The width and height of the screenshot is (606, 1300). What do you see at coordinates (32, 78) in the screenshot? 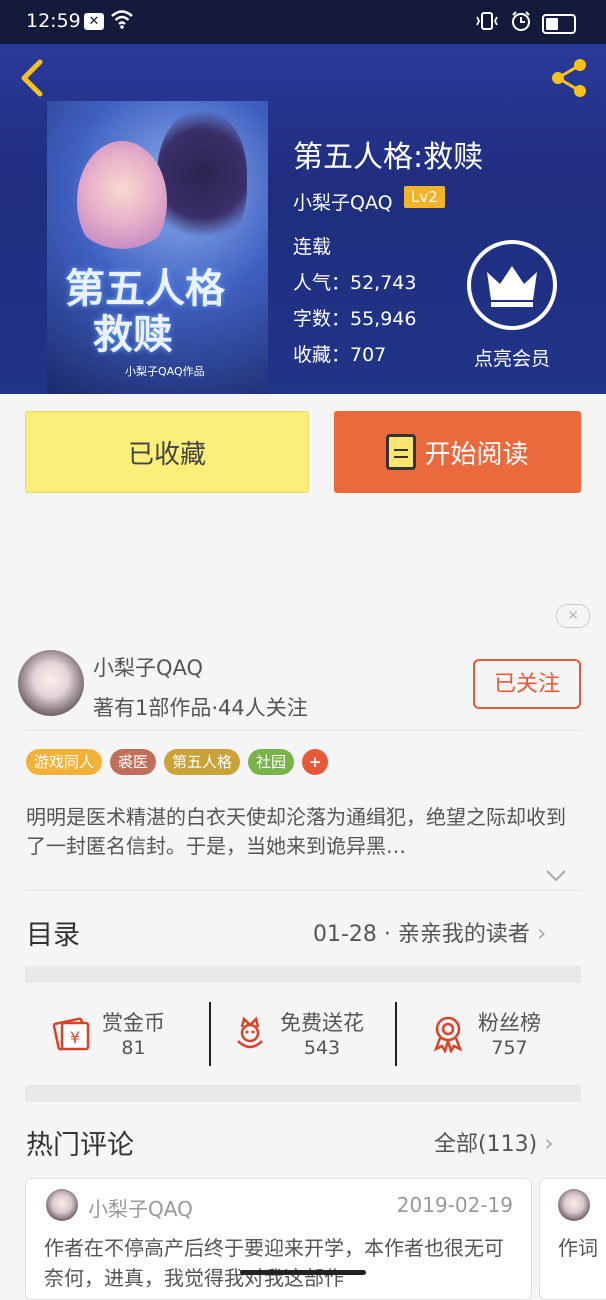
I see `back-arrow-icon` at bounding box center [32, 78].